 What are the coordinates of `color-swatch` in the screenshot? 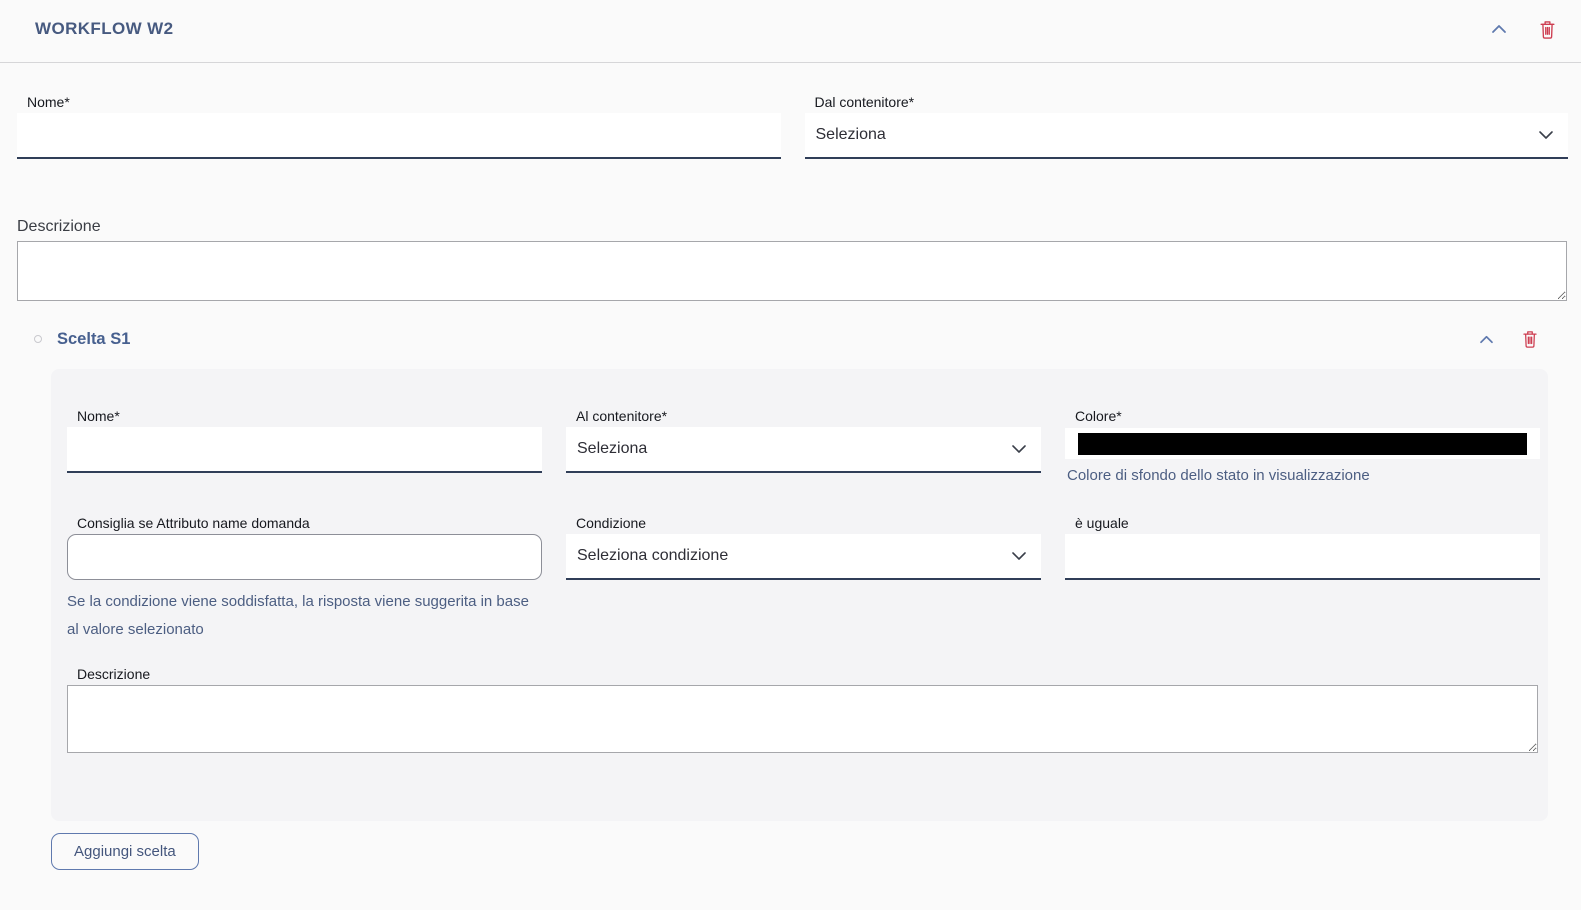 It's located at (1302, 443).